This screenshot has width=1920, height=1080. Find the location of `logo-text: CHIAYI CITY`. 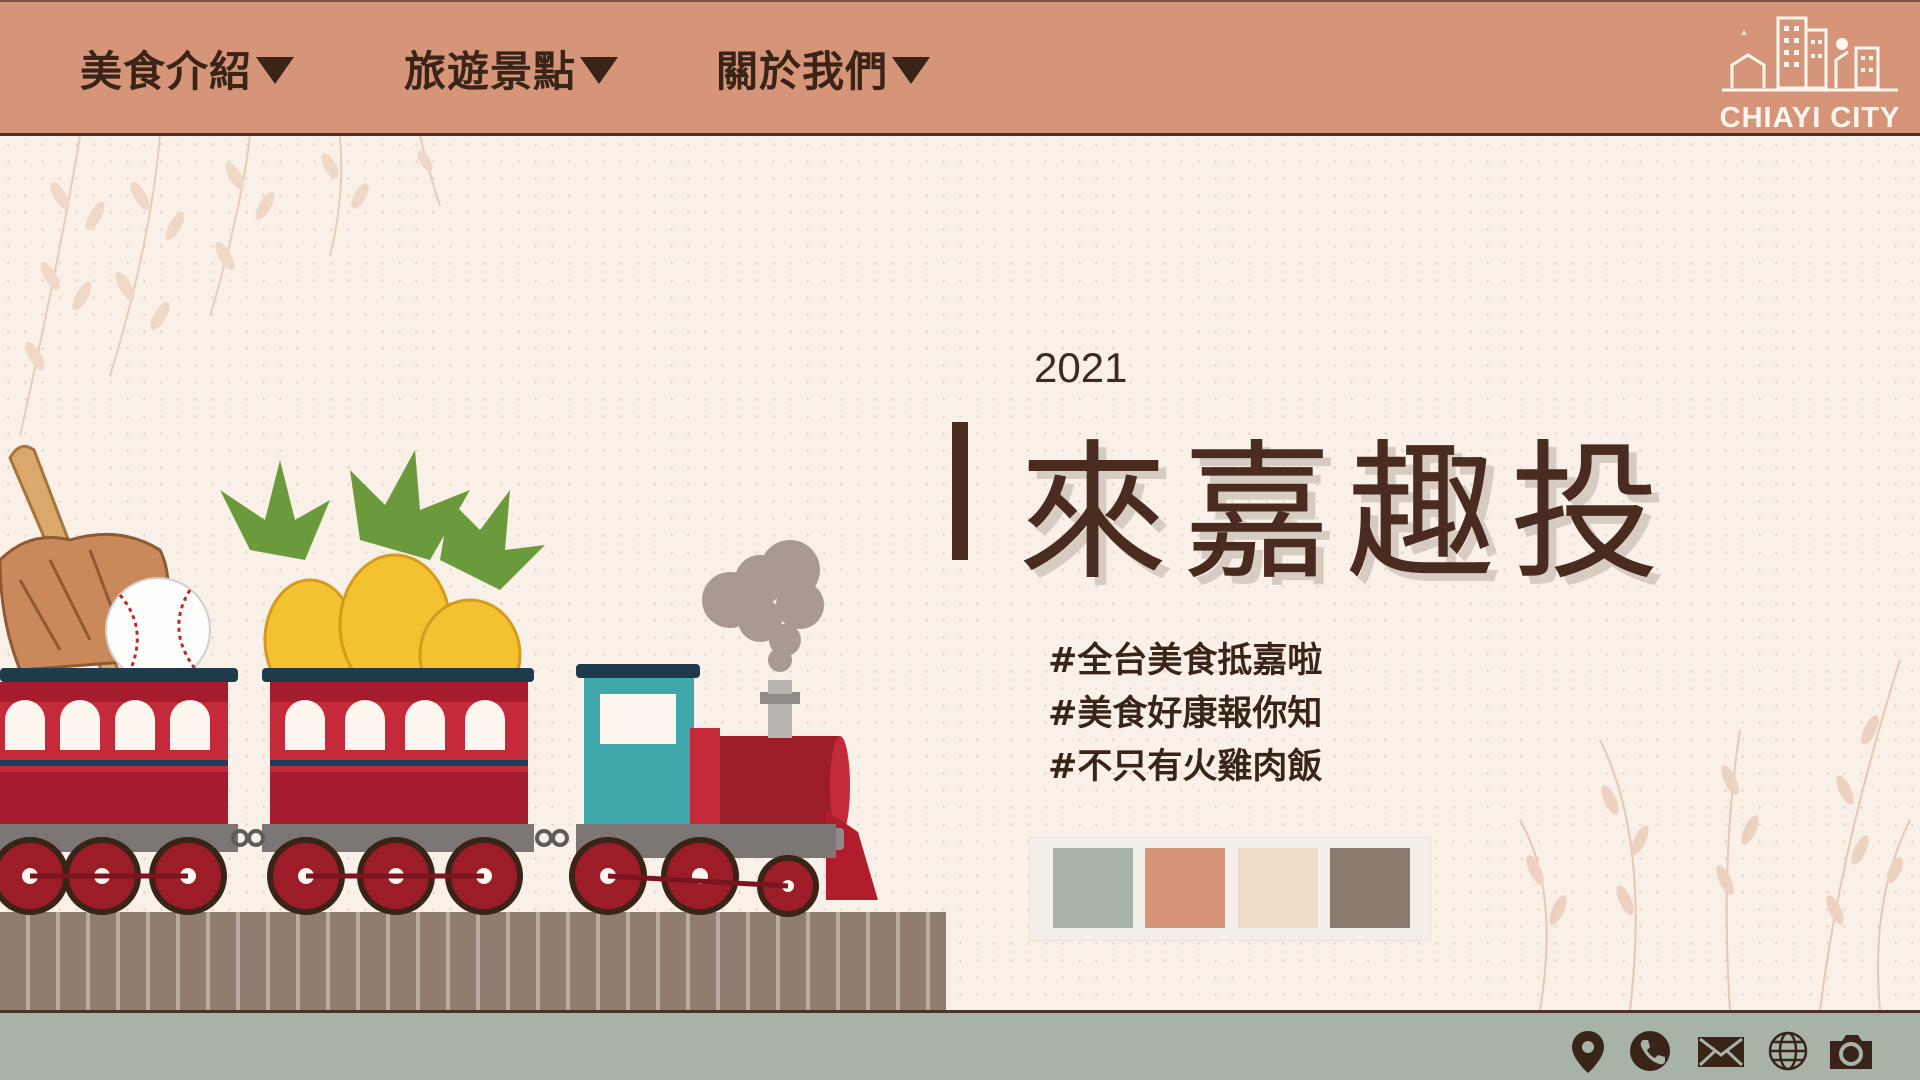

logo-text: CHIAYI CITY is located at coordinates (1810, 118).